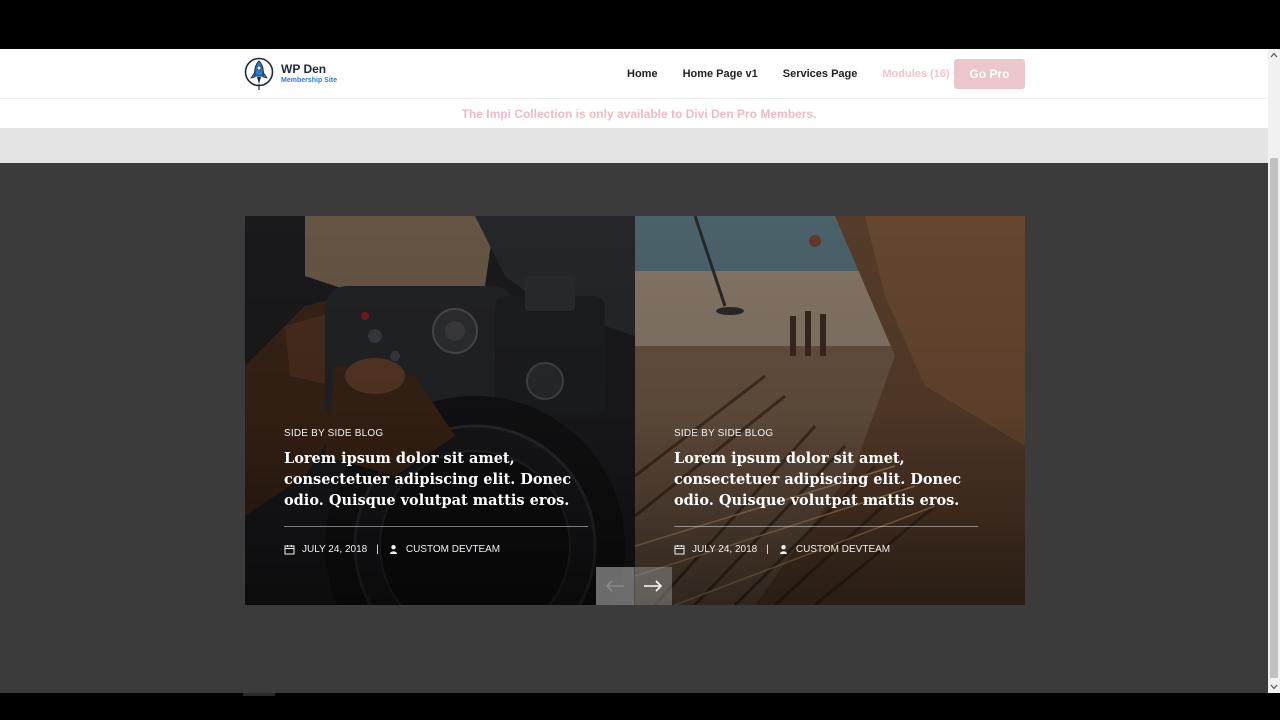 This screenshot has height=720, width=1280. Describe the element at coordinates (335, 549) in the screenshot. I see `slide-1-date: JULY 24, 2018` at that location.